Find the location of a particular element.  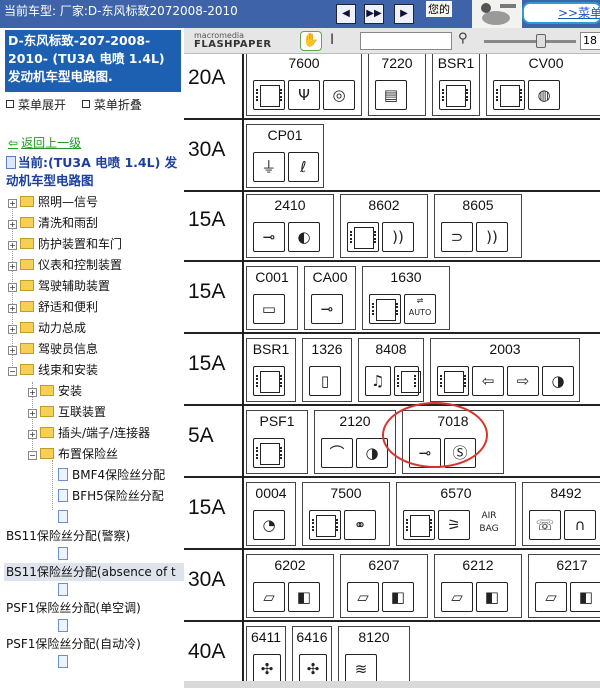

horizontal-scrollbar is located at coordinates (392, 684).